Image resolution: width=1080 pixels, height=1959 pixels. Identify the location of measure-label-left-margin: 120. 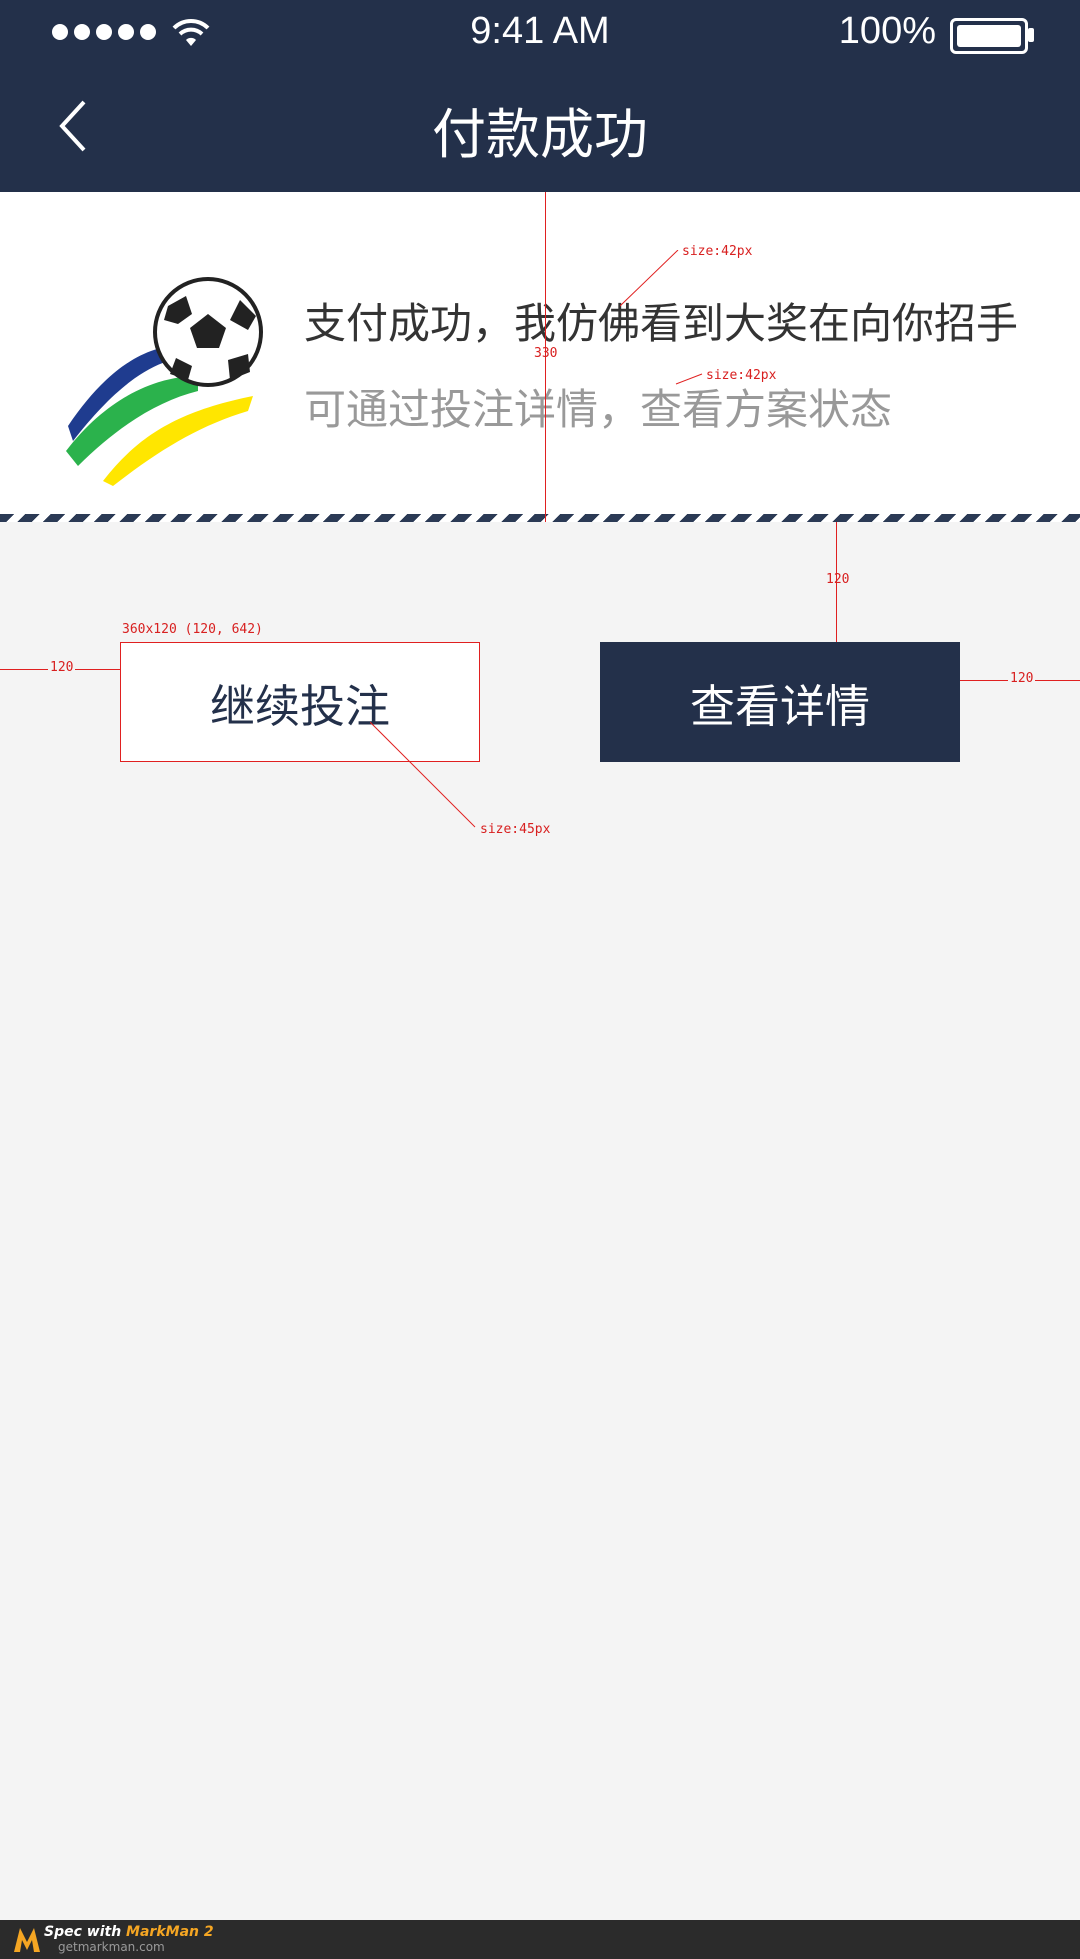
(62, 667).